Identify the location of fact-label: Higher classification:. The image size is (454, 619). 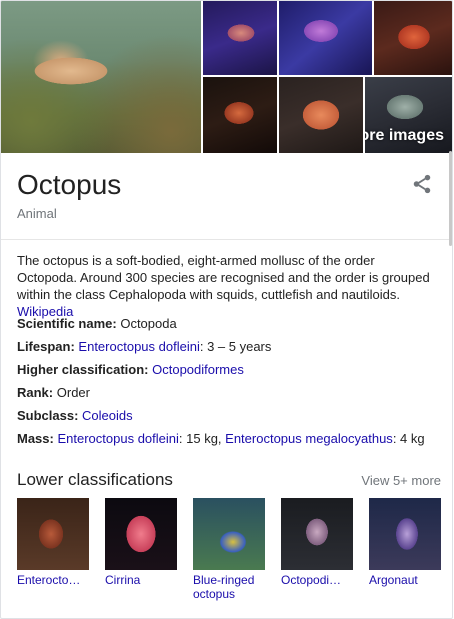
(83, 369).